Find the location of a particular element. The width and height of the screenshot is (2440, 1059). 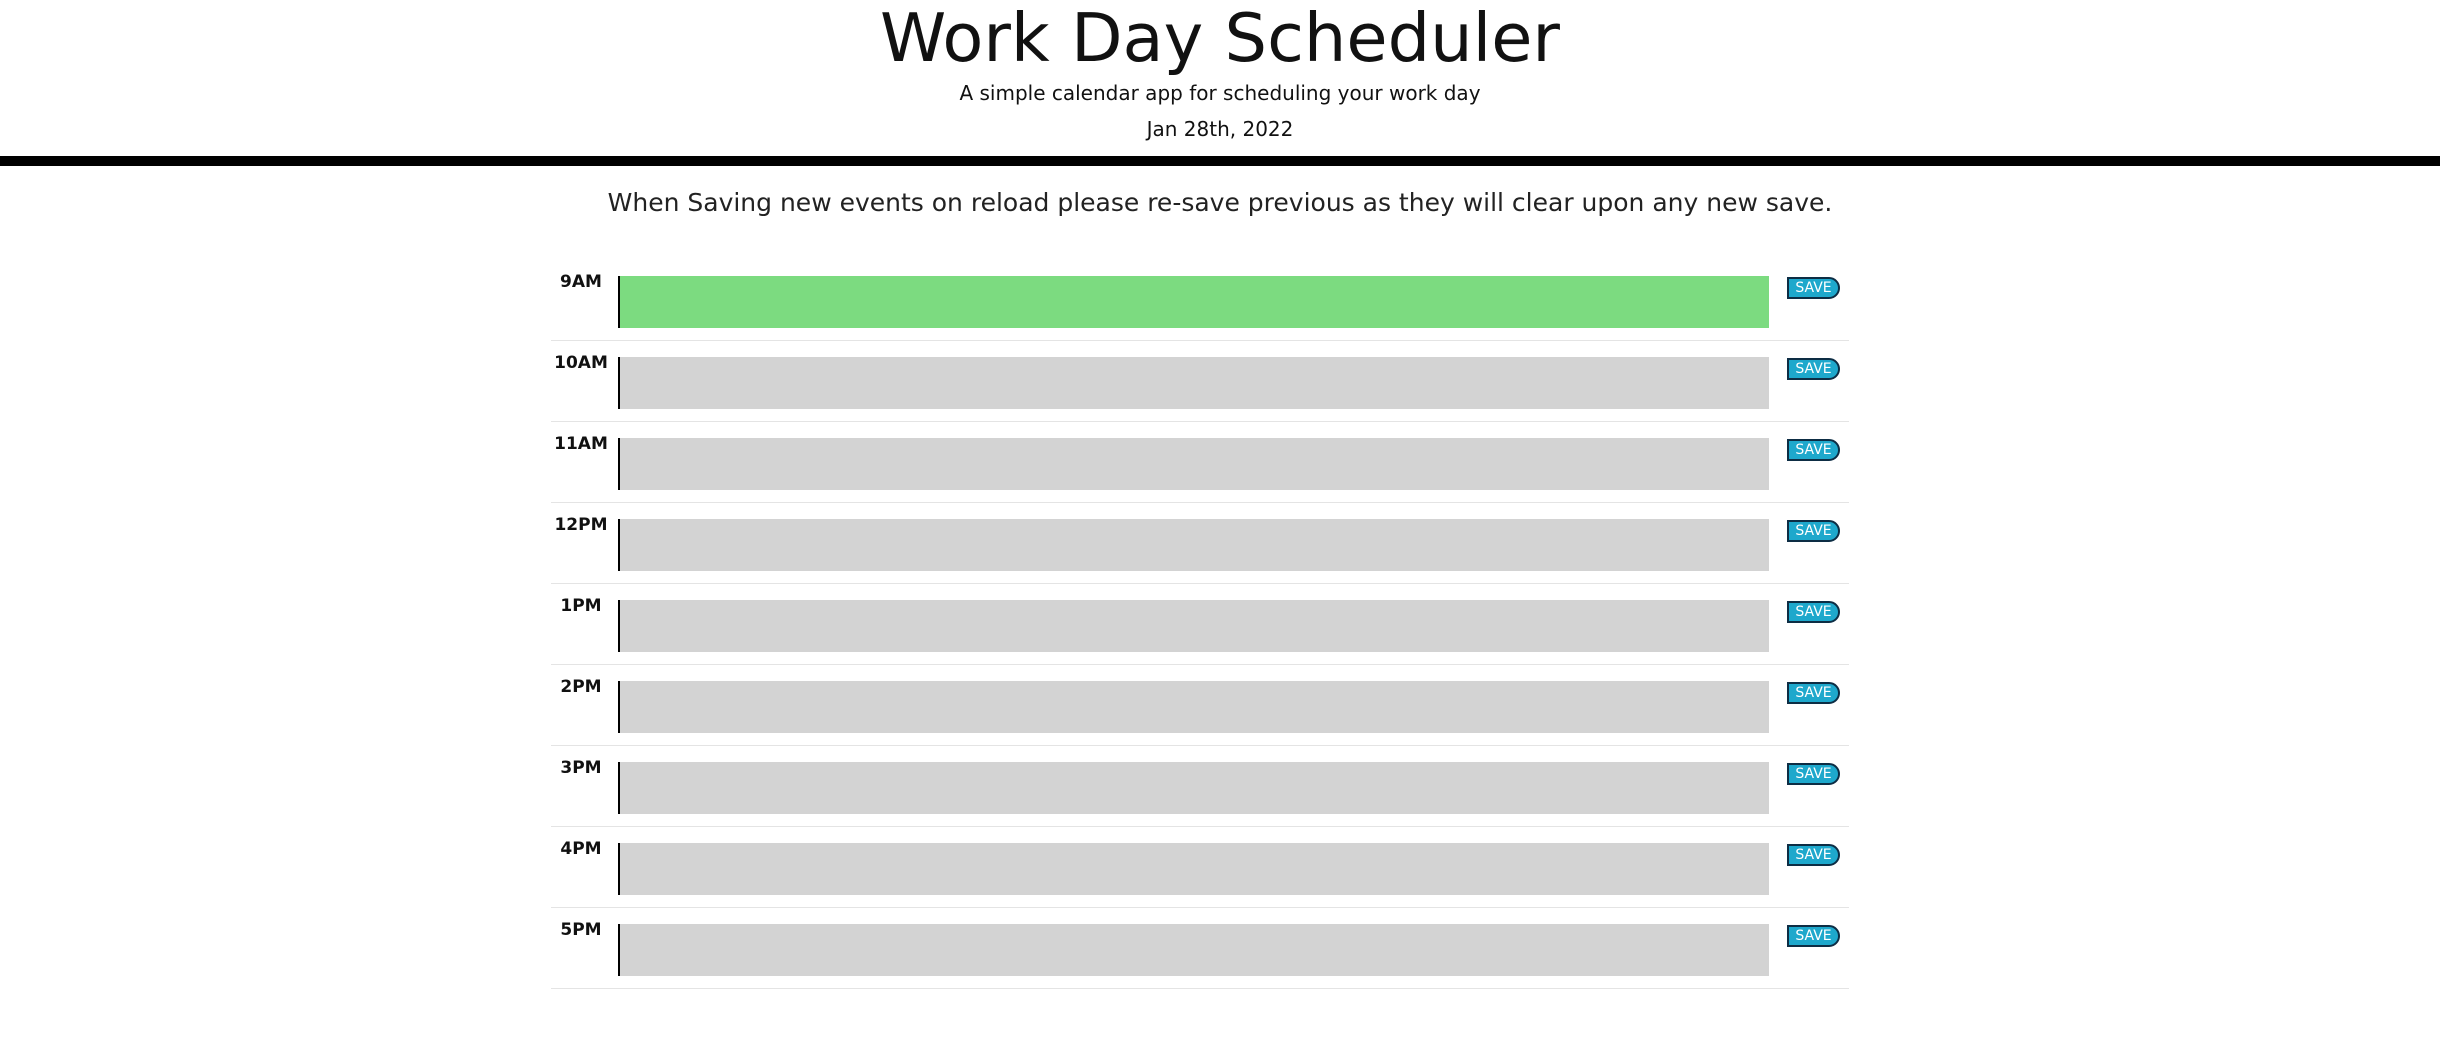

time-block: 11AM SAVE is located at coordinates (1200, 462).